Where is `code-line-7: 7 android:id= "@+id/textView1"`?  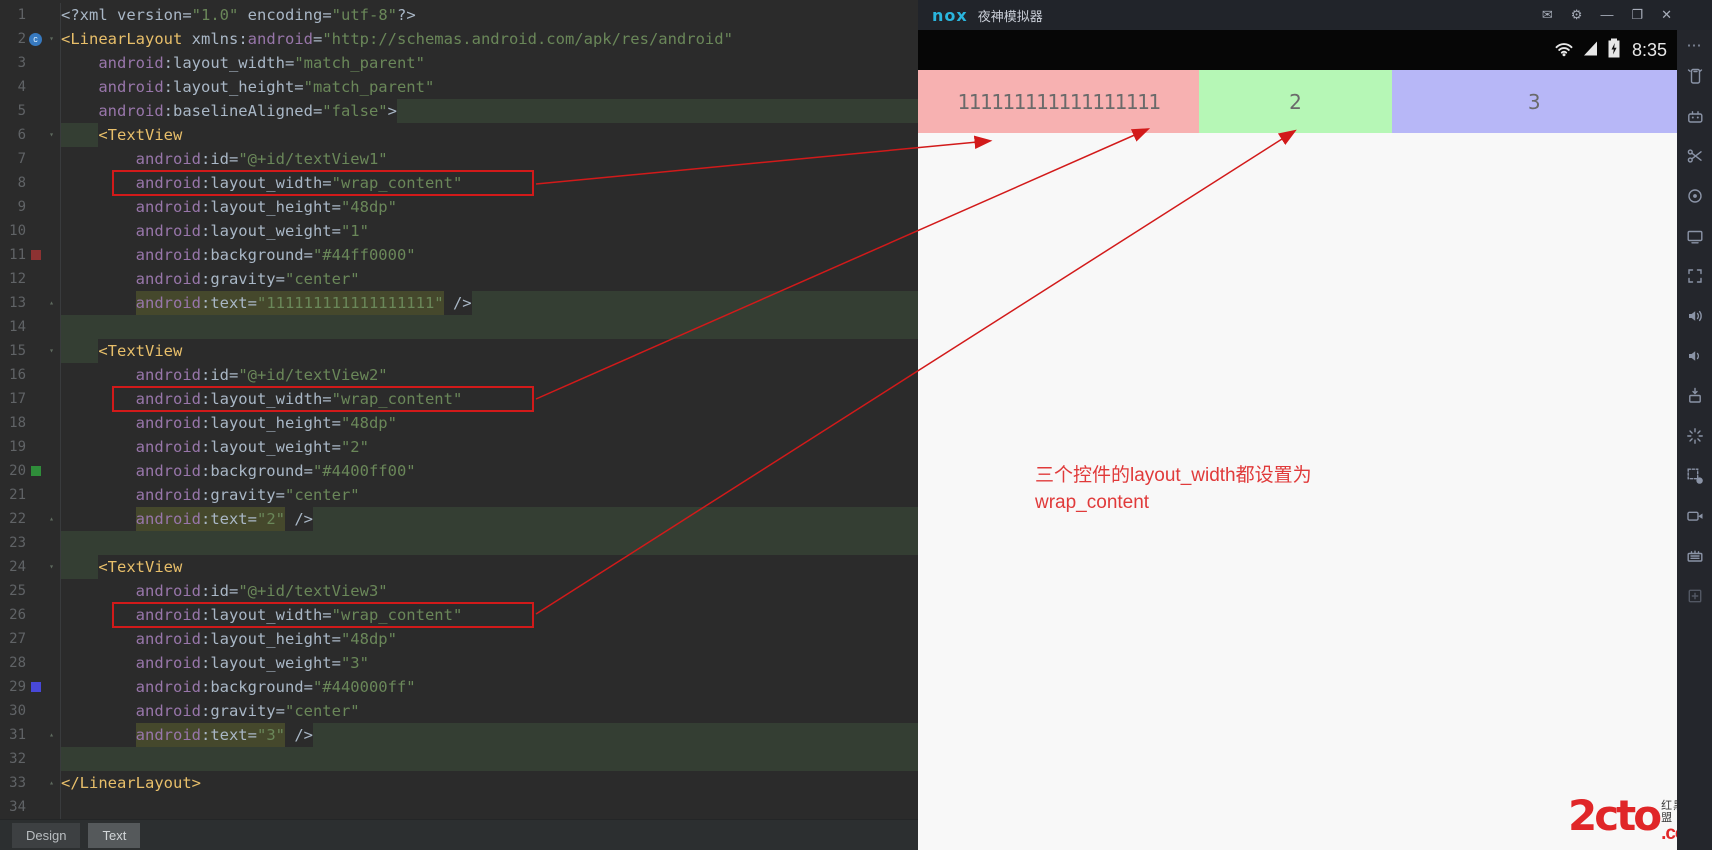 code-line-7: 7 android:id= "@+id/textView1" is located at coordinates (459, 159).